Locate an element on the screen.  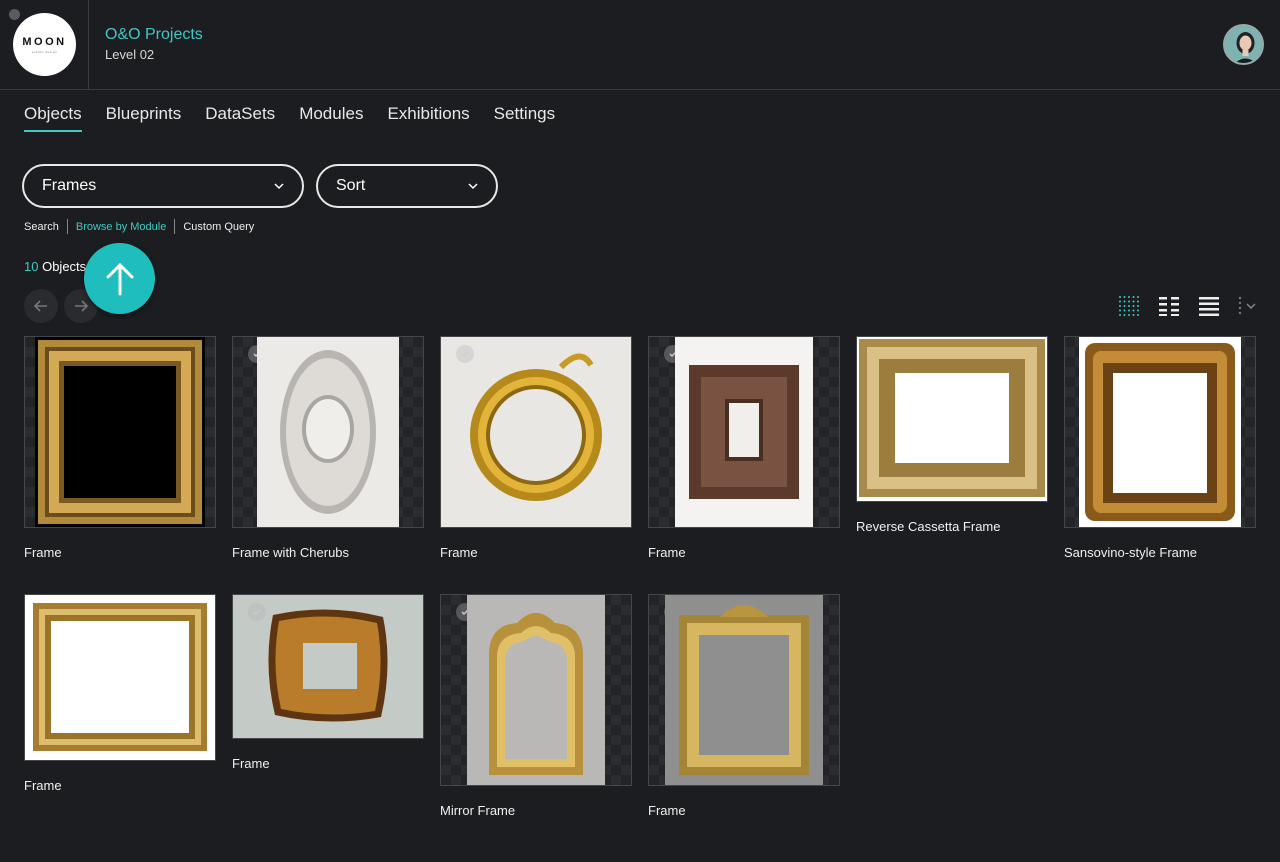
object-count-label: Objects is located at coordinates (64, 266).